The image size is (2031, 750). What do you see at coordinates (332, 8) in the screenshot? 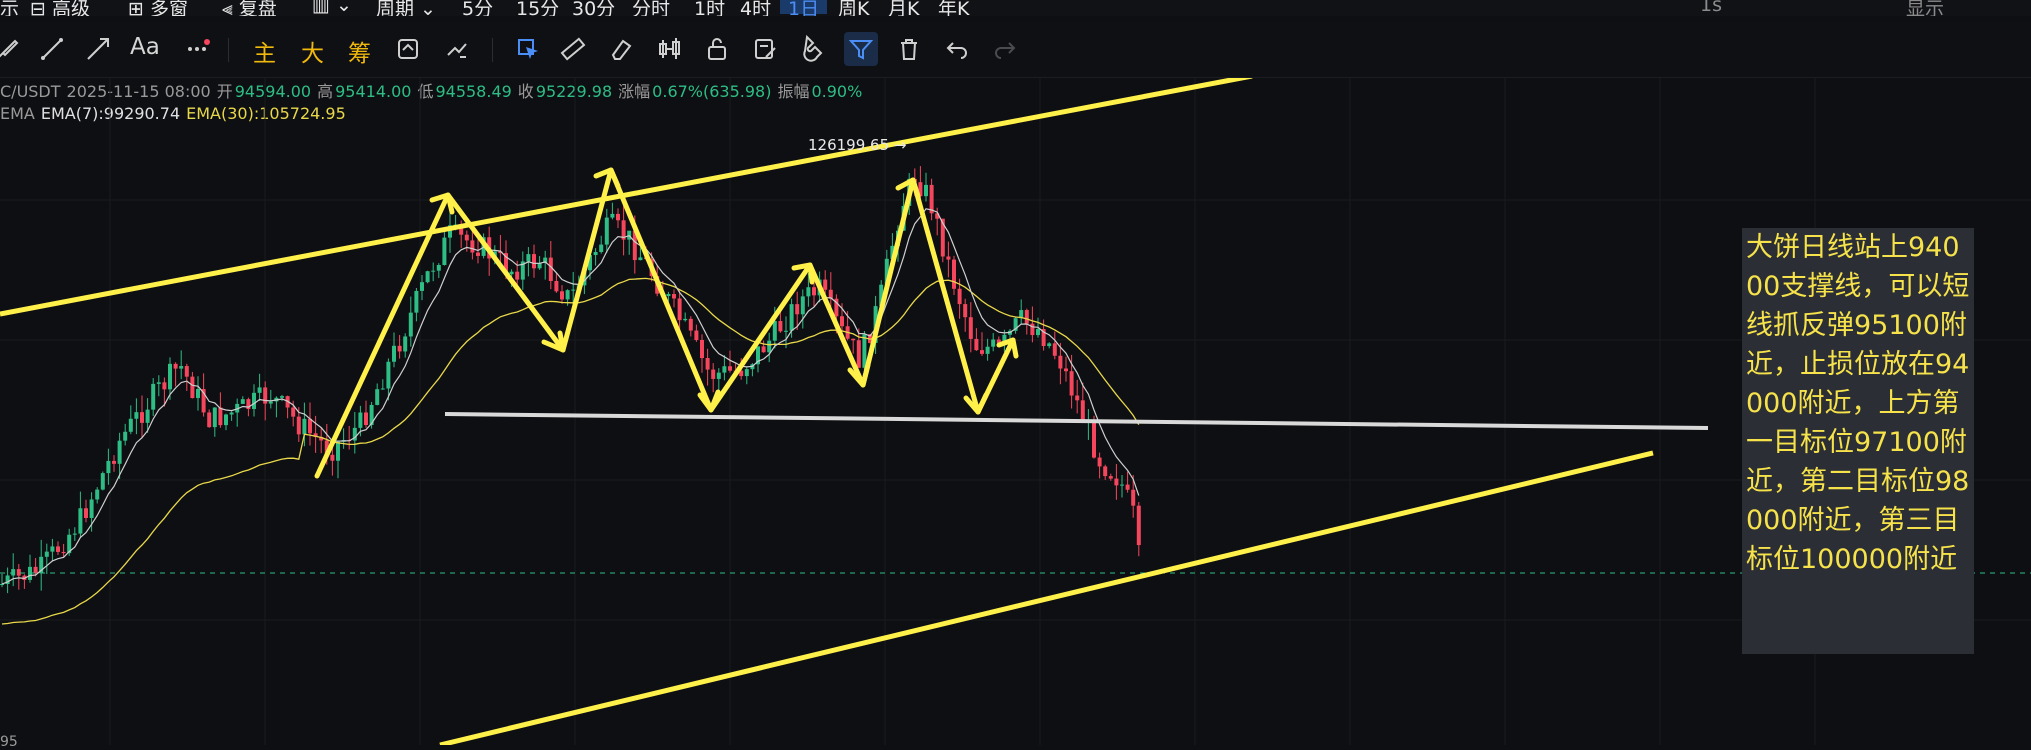
I see `tf-layout: ▥ ⌄` at bounding box center [332, 8].